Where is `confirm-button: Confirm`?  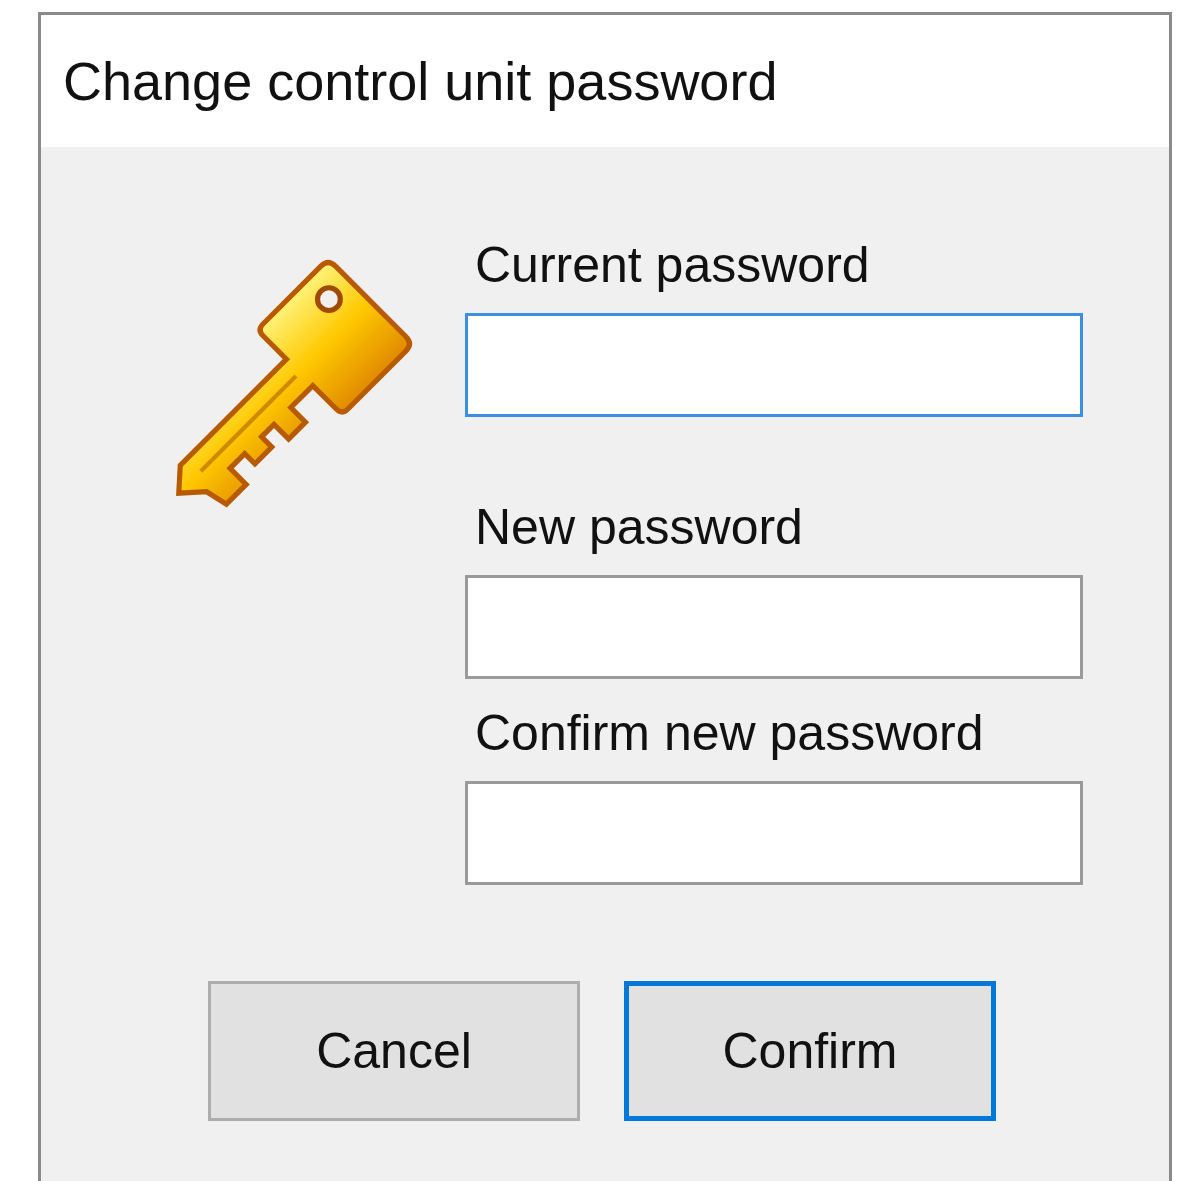 confirm-button: Confirm is located at coordinates (810, 1051).